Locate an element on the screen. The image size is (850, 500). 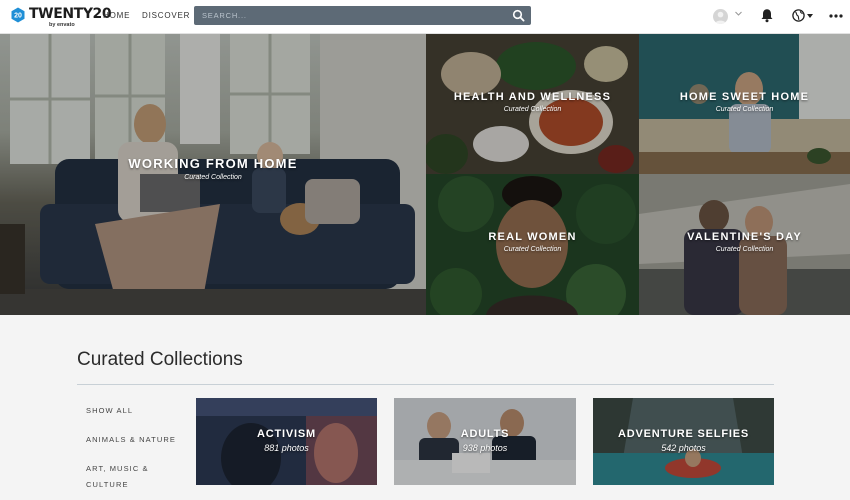
user-silhouette-icon is located at coordinates (720, 17).